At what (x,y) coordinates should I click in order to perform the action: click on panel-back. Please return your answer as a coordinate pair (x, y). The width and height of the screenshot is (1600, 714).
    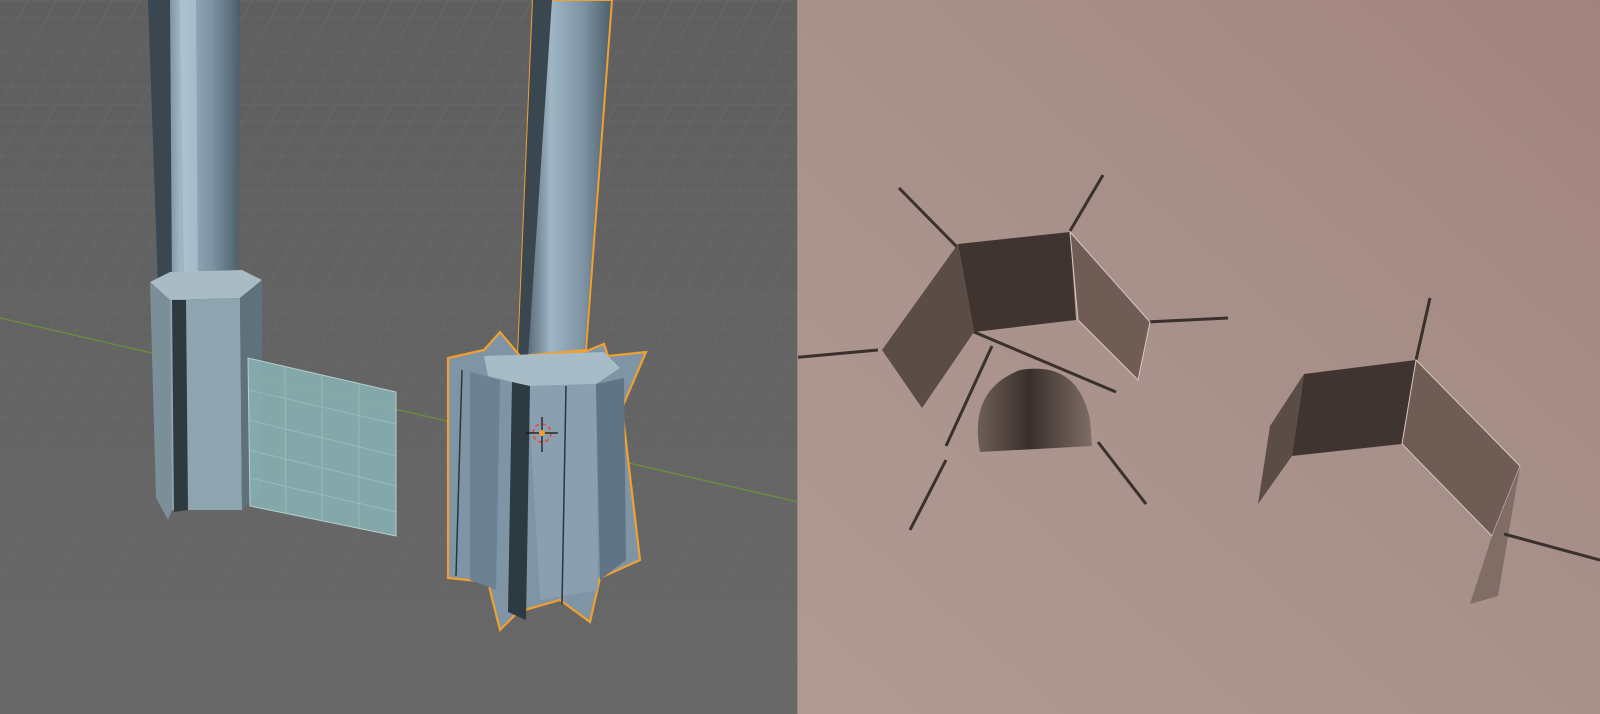
    Looking at the image, I should click on (1017, 282).